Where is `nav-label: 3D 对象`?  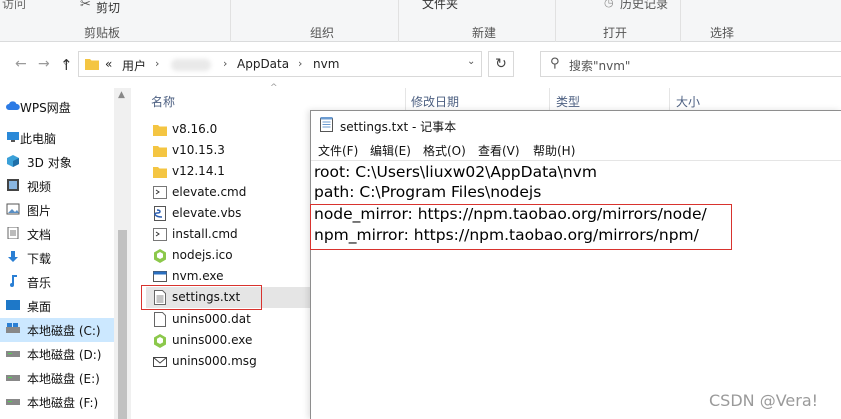
nav-label: 3D 对象 is located at coordinates (49, 163).